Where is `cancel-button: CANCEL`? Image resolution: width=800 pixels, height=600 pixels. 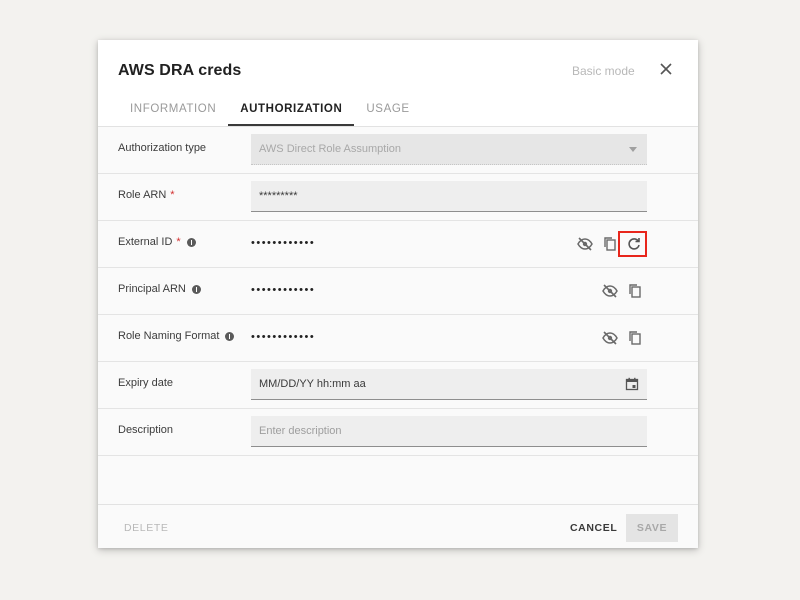 cancel-button: CANCEL is located at coordinates (593, 528).